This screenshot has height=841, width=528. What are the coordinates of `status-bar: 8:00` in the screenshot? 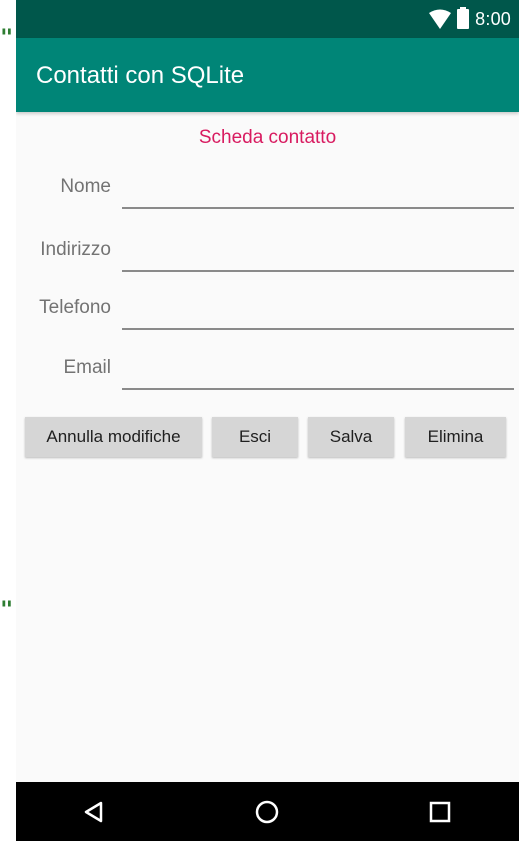 It's located at (267, 19).